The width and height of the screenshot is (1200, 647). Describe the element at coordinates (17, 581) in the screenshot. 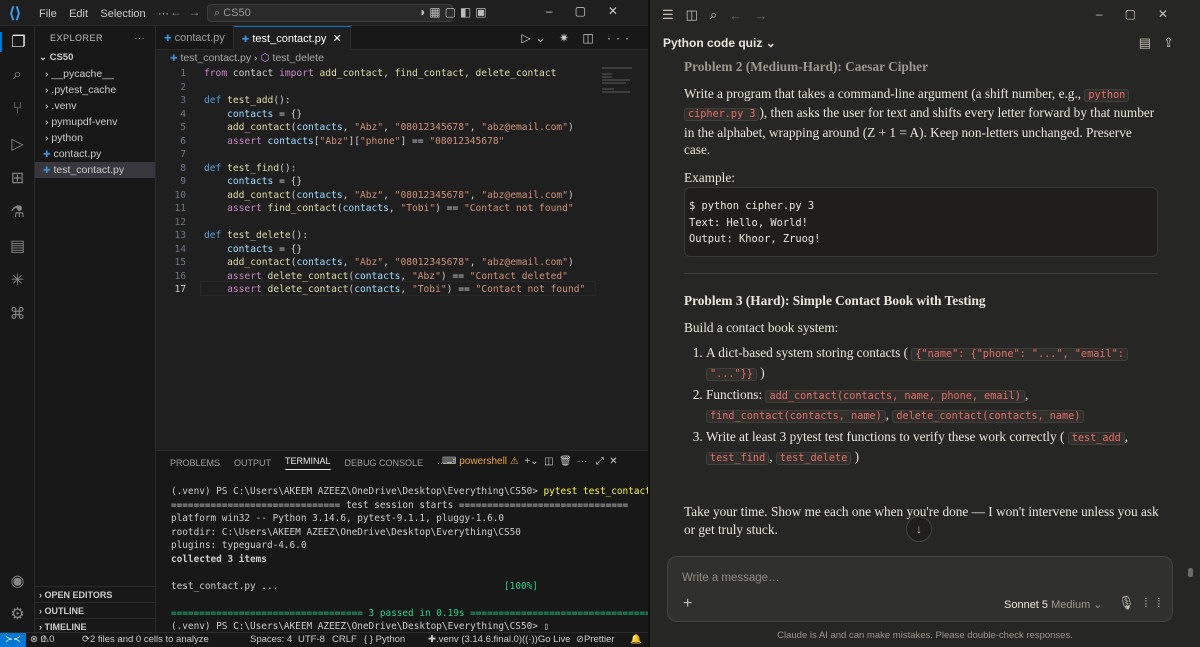

I see `account-icon: ◉` at that location.